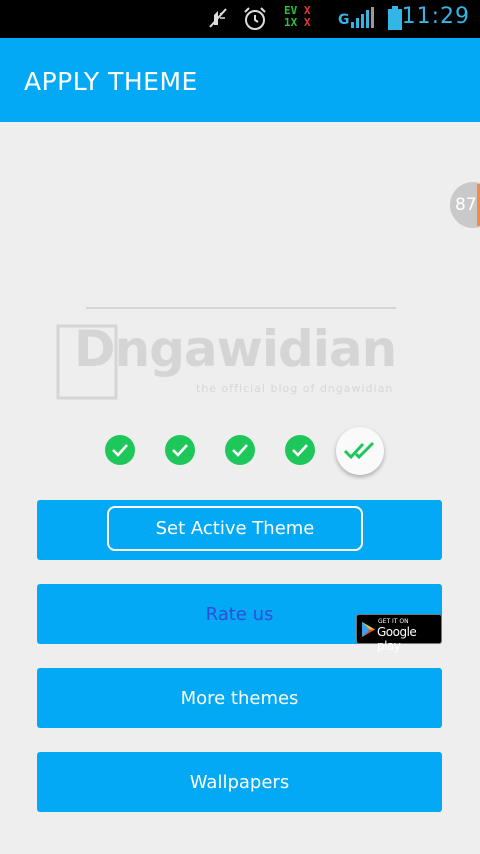 The height and width of the screenshot is (854, 480). What do you see at coordinates (239, 614) in the screenshot?
I see `rate-us-label: Rate us` at bounding box center [239, 614].